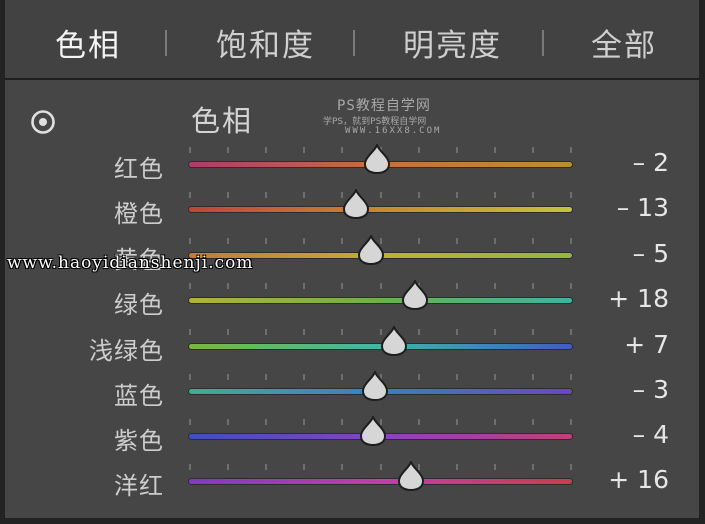 The height and width of the screenshot is (524, 705). What do you see at coordinates (139, 441) in the screenshot?
I see `slider-label: 紫色` at bounding box center [139, 441].